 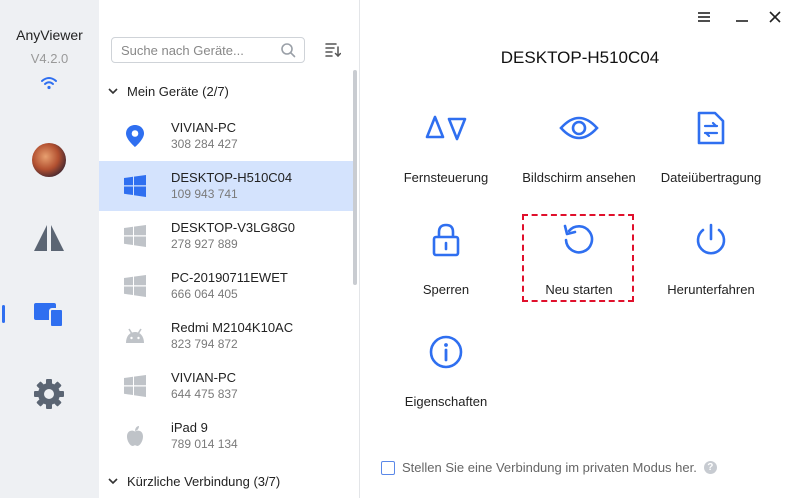 I want to click on device-id: 823 794 872, so click(x=204, y=344).